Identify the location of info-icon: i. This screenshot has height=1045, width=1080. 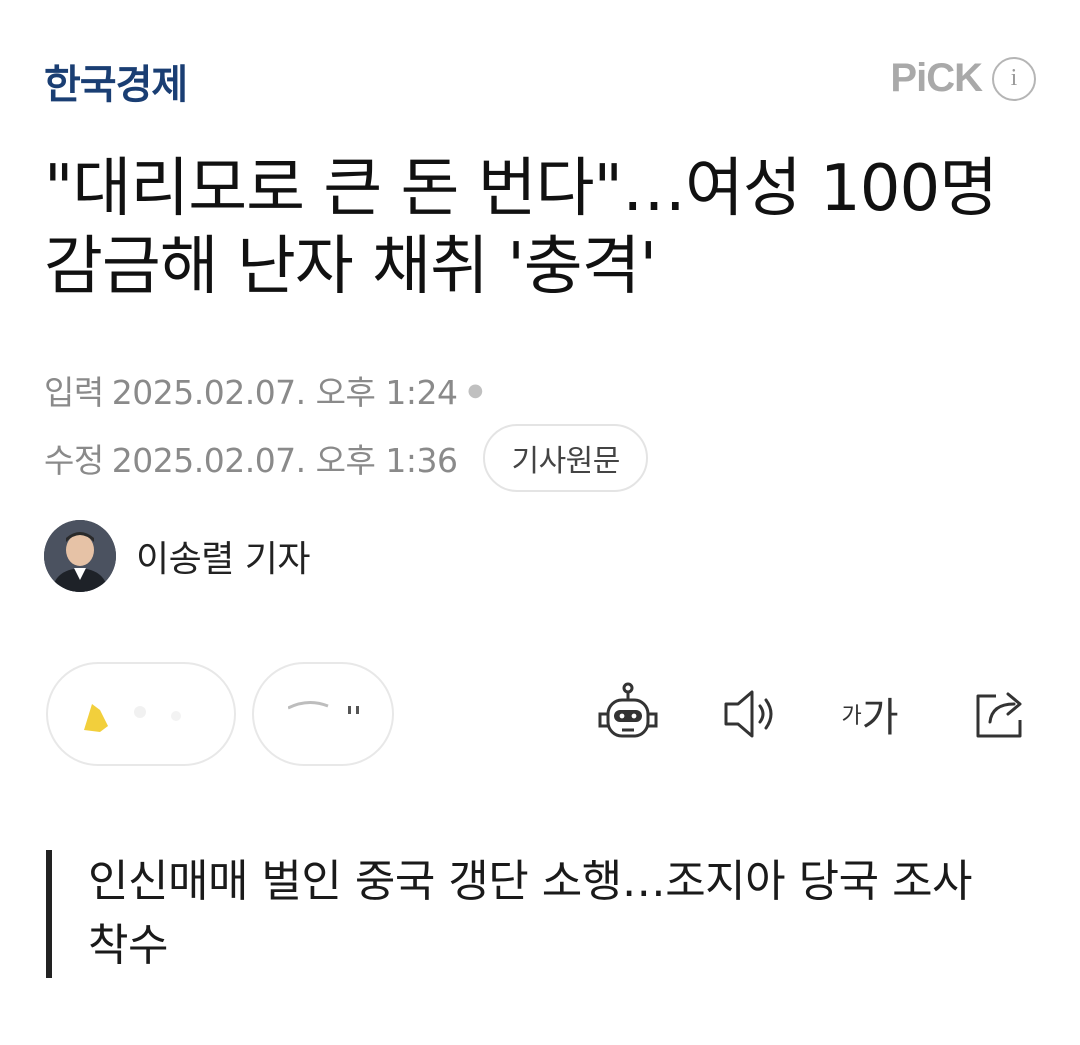
(1014, 78).